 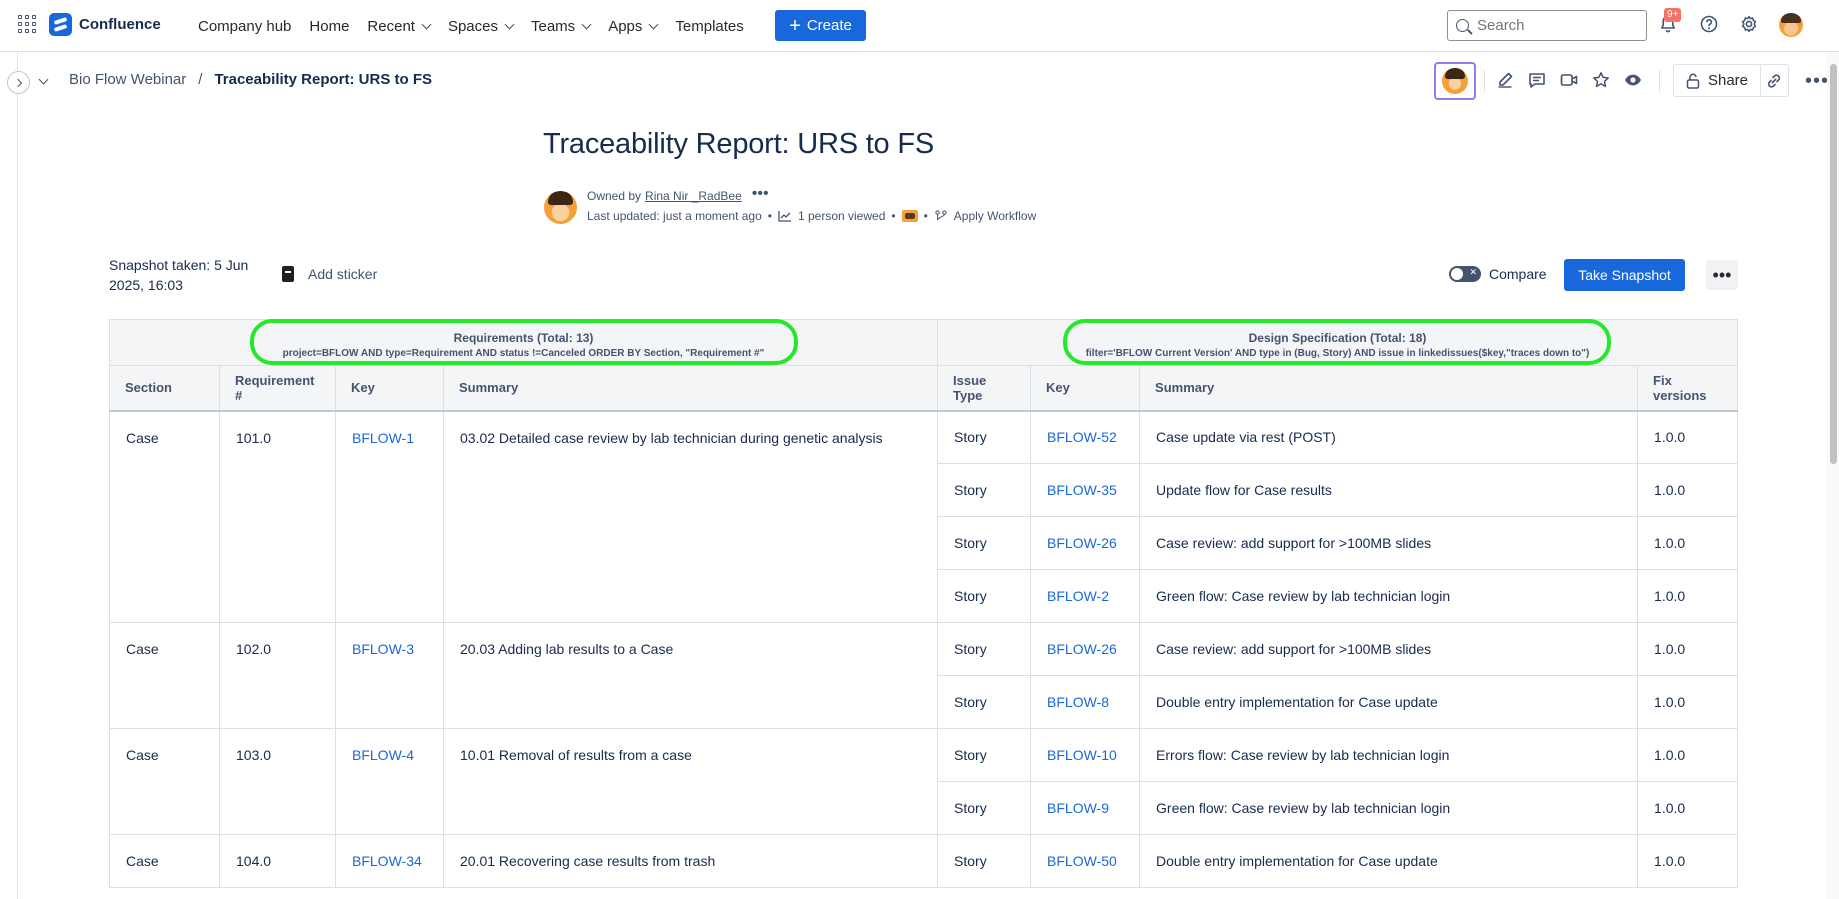 I want to click on video-icon, so click(x=1569, y=80).